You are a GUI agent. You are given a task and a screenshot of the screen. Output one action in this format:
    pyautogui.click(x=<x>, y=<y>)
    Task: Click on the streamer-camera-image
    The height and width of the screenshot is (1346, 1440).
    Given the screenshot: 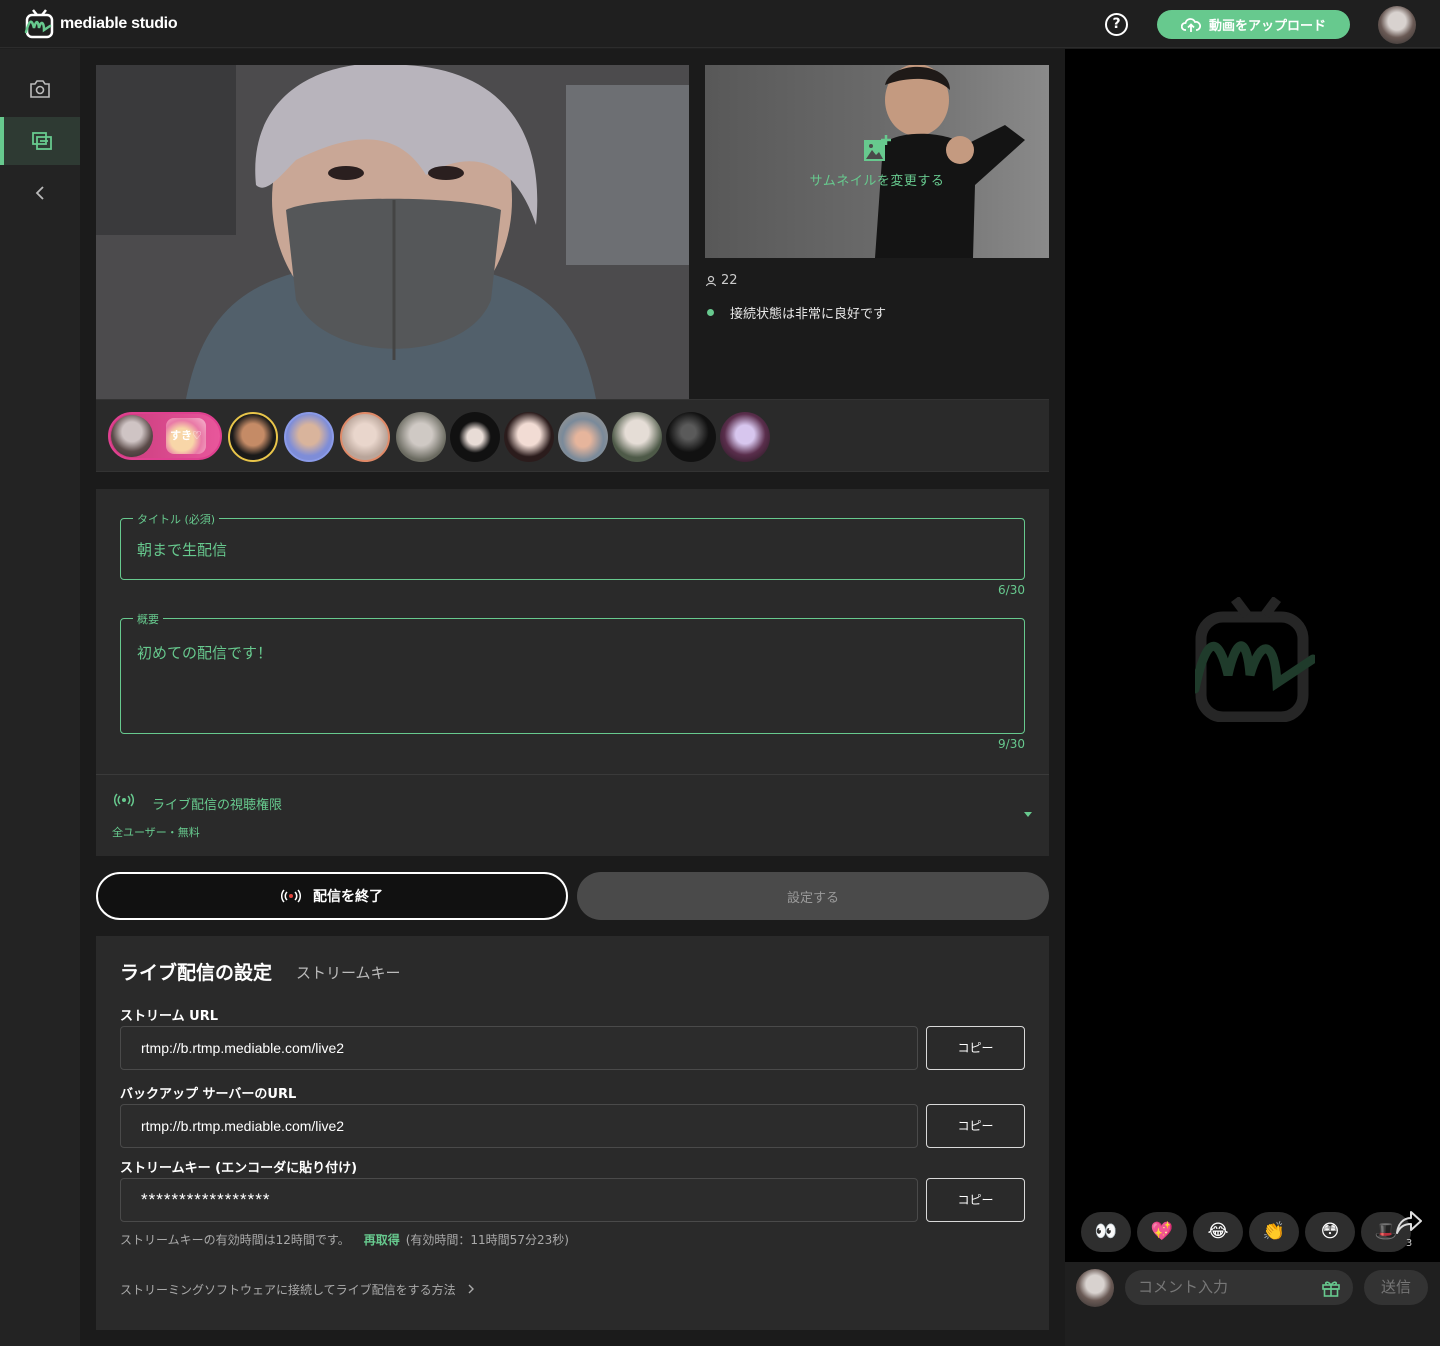 What is the action you would take?
    pyautogui.click(x=392, y=232)
    